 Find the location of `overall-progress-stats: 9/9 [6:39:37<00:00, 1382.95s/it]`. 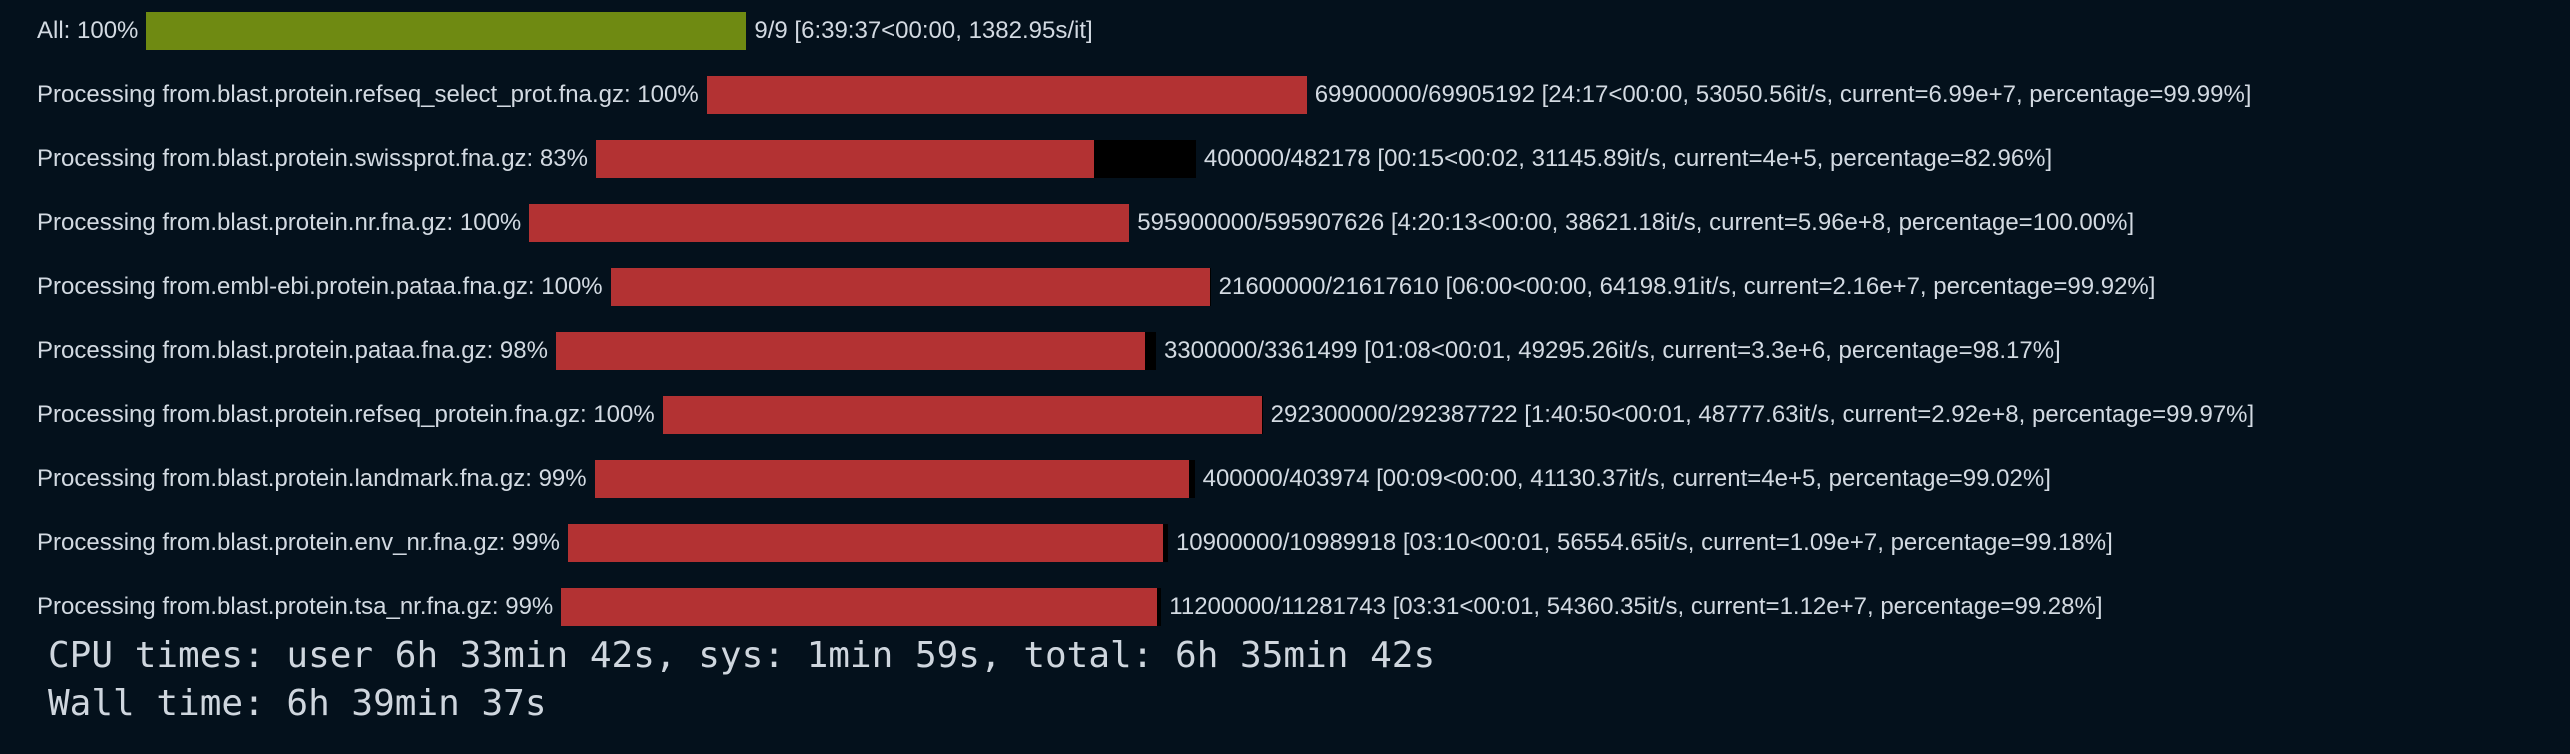

overall-progress-stats: 9/9 [6:39:37<00:00, 1382.95s/it] is located at coordinates (923, 30).